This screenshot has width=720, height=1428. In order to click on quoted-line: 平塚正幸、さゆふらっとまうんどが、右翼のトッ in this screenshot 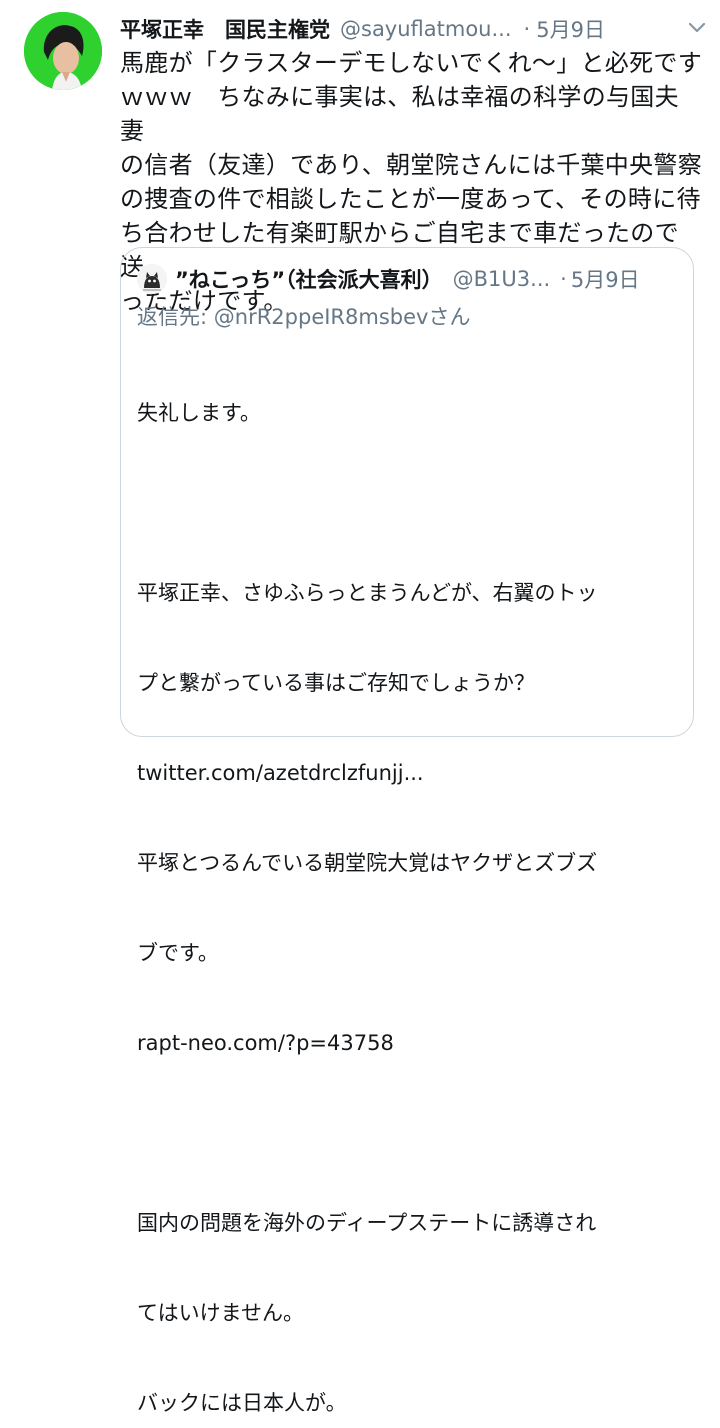, I will do `click(367, 593)`.